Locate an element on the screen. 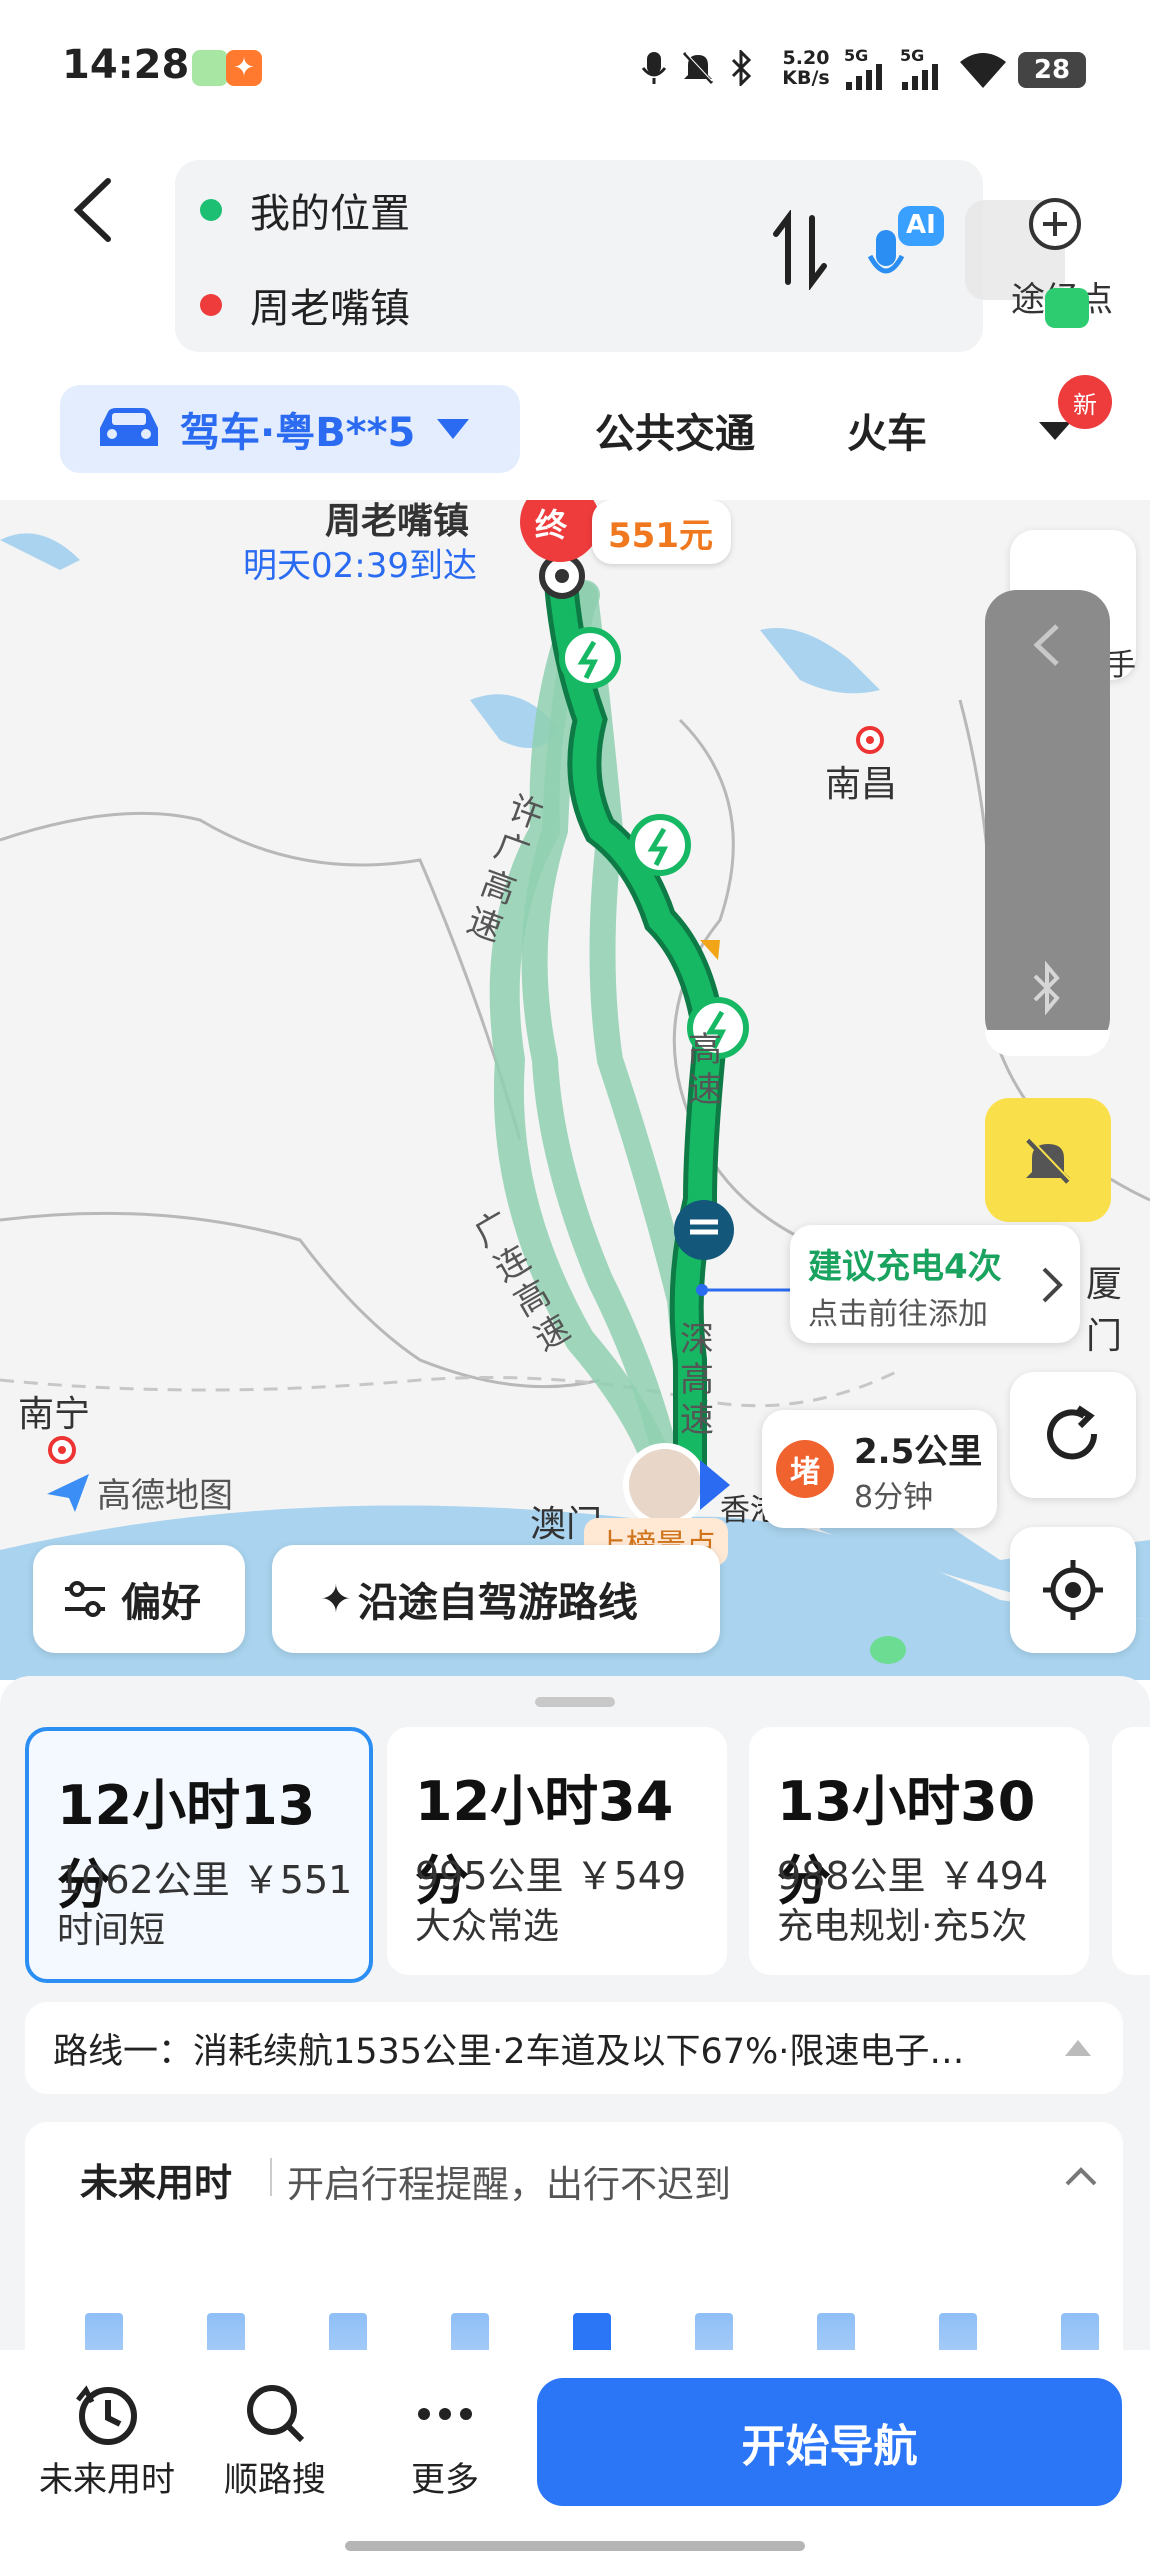  locate-icon is located at coordinates (1073, 1590).